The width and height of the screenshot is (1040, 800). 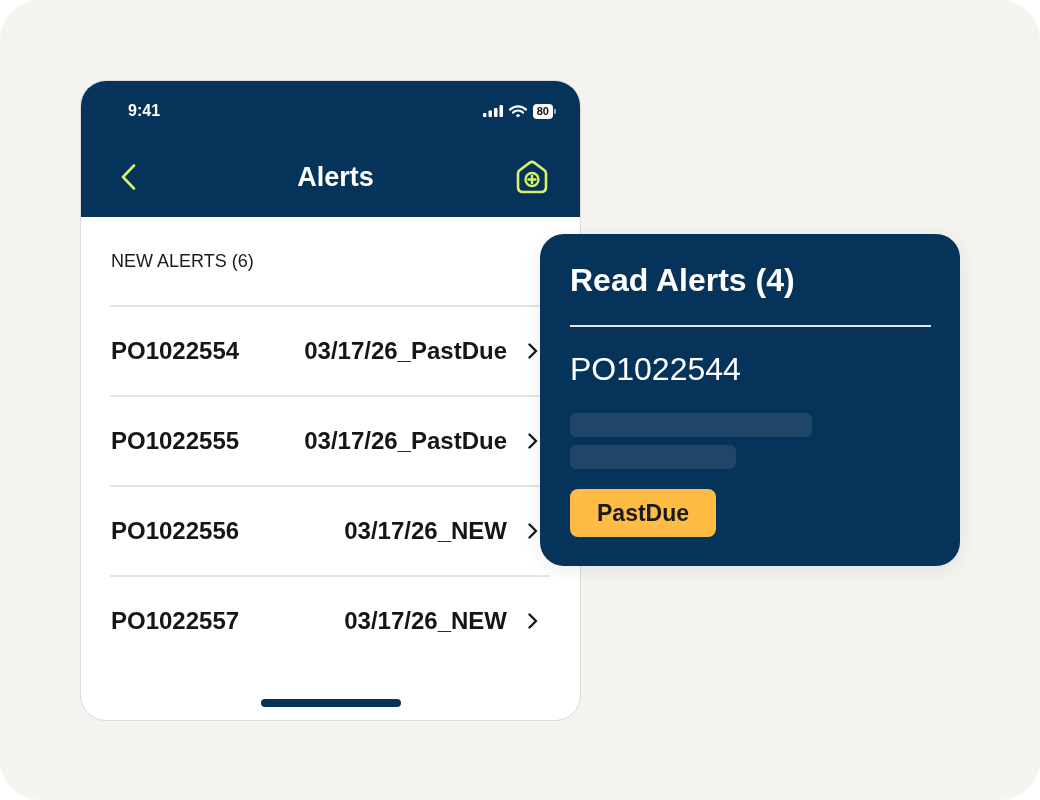 I want to click on alert-id: PO1022555, so click(x=175, y=441).